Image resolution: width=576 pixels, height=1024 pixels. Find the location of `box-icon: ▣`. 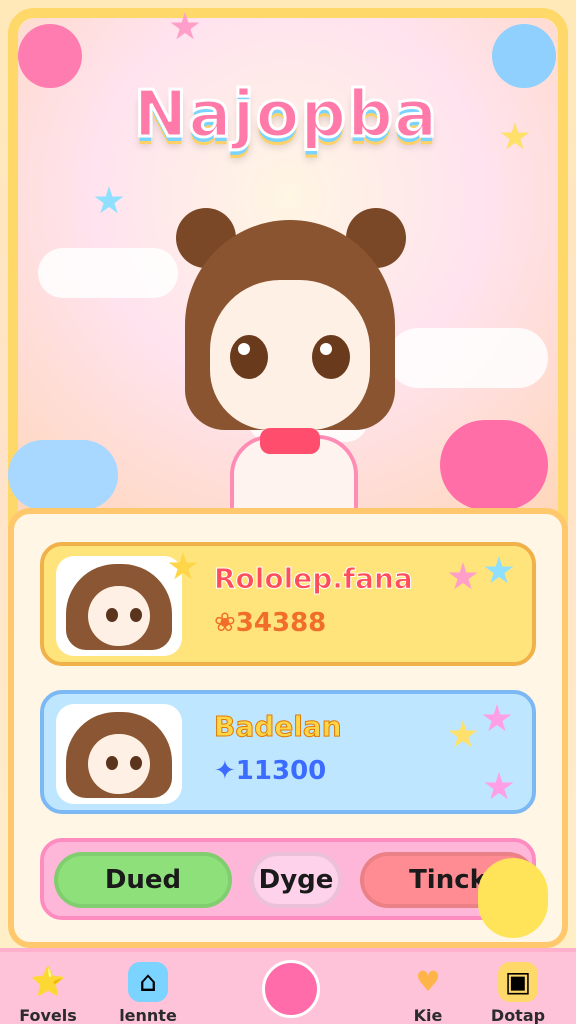

box-icon: ▣ is located at coordinates (518, 981).